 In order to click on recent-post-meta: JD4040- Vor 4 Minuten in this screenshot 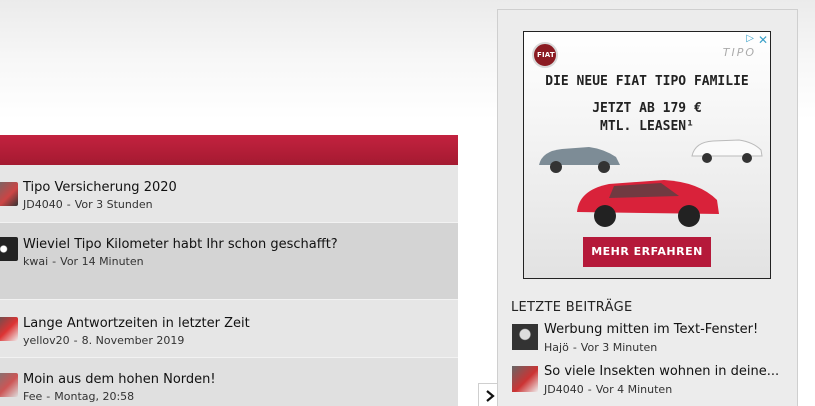, I will do `click(608, 389)`.